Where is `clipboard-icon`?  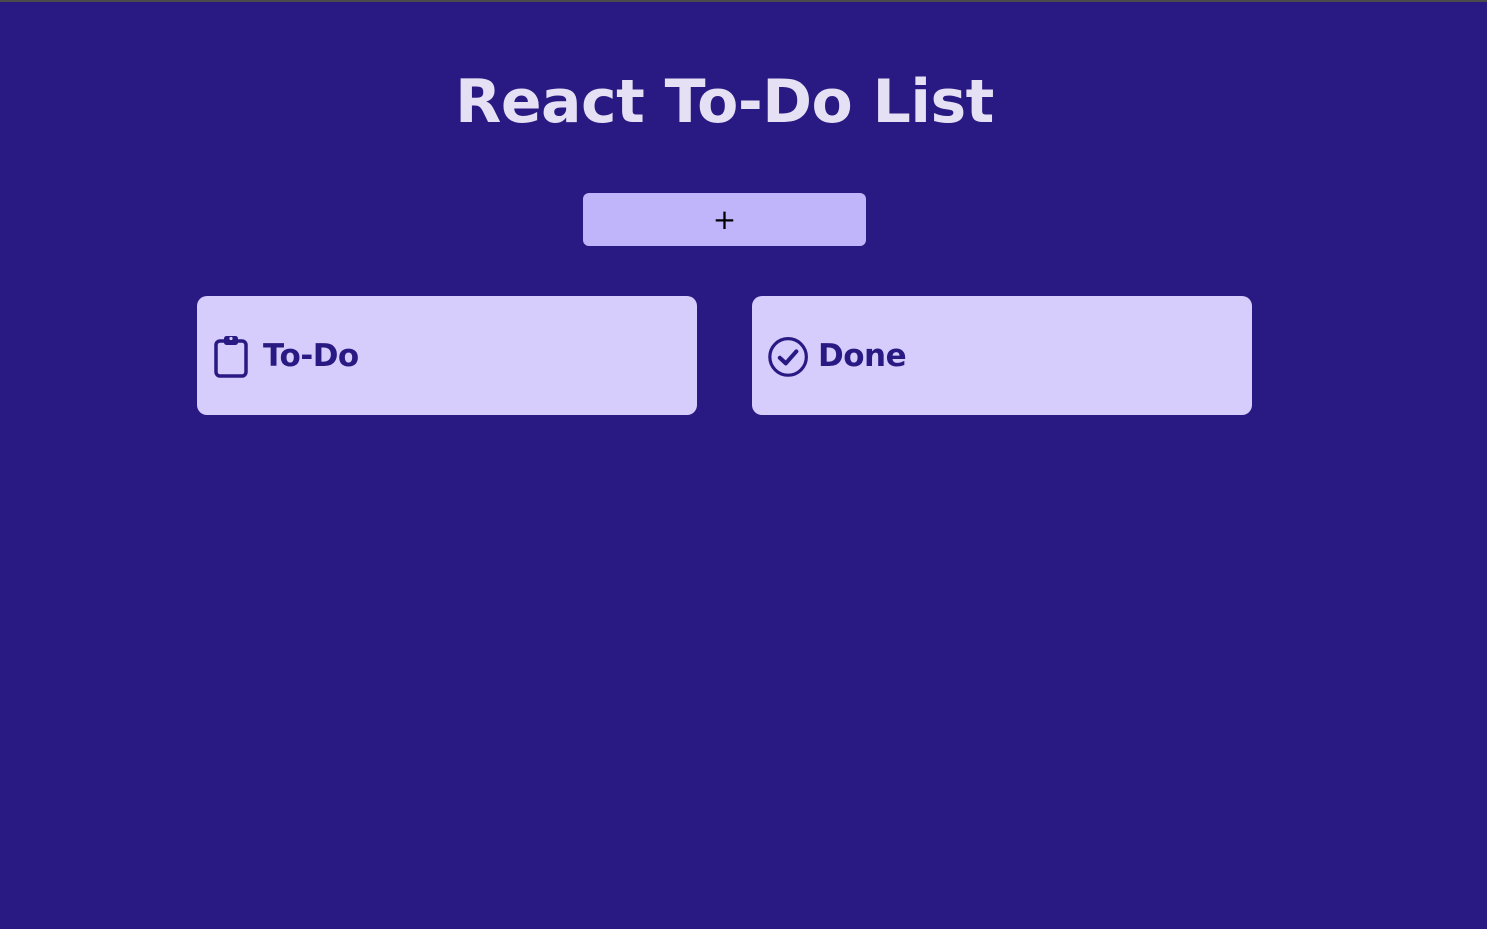
clipboard-icon is located at coordinates (234, 356).